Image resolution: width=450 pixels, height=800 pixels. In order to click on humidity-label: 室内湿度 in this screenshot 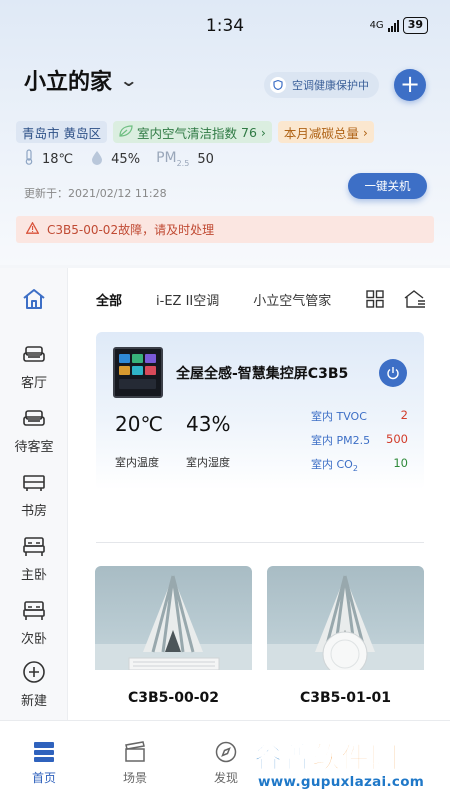, I will do `click(208, 462)`.